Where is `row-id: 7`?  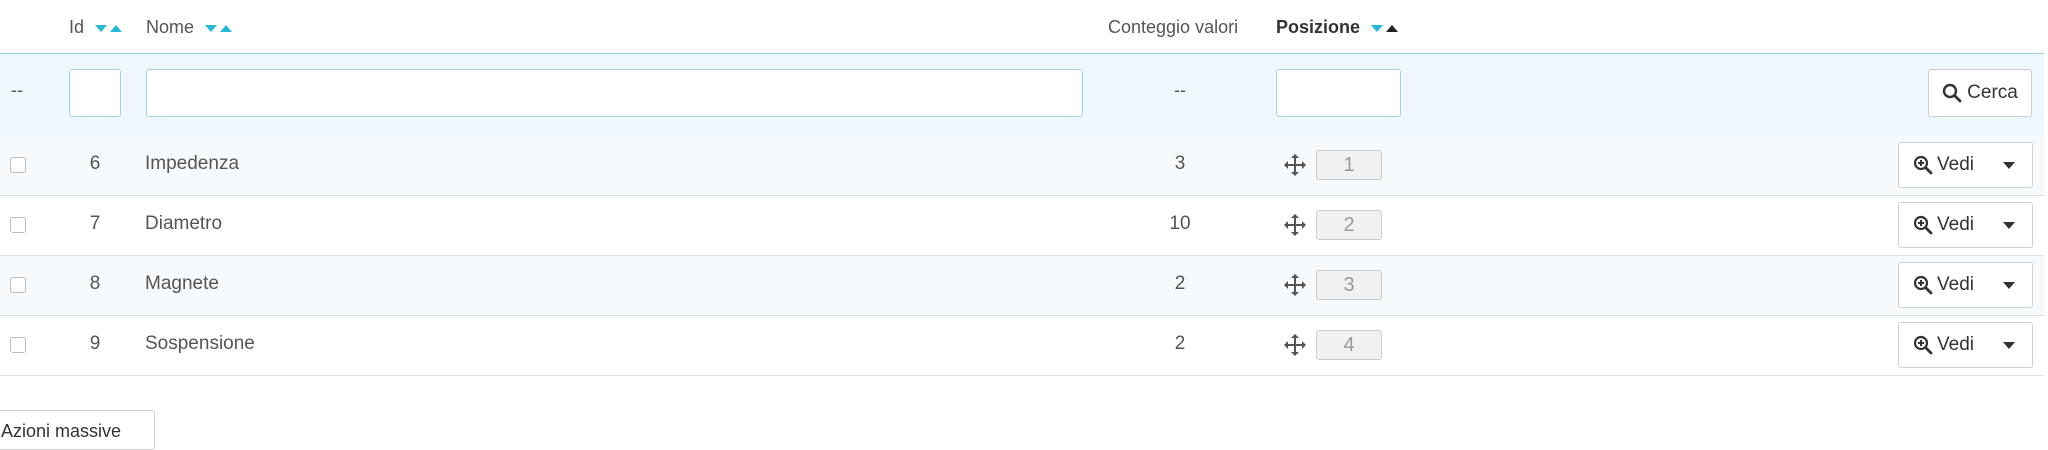
row-id: 7 is located at coordinates (95, 223).